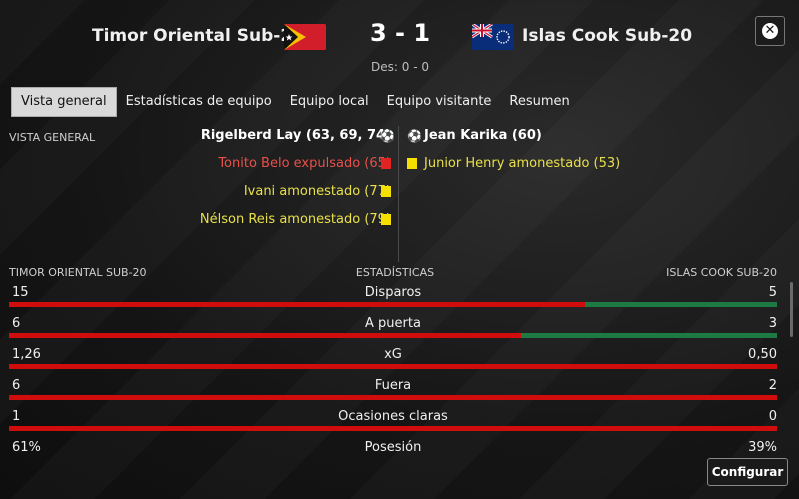 Image resolution: width=799 pixels, height=499 pixels. What do you see at coordinates (398, 194) in the screenshot?
I see `events-divider` at bounding box center [398, 194].